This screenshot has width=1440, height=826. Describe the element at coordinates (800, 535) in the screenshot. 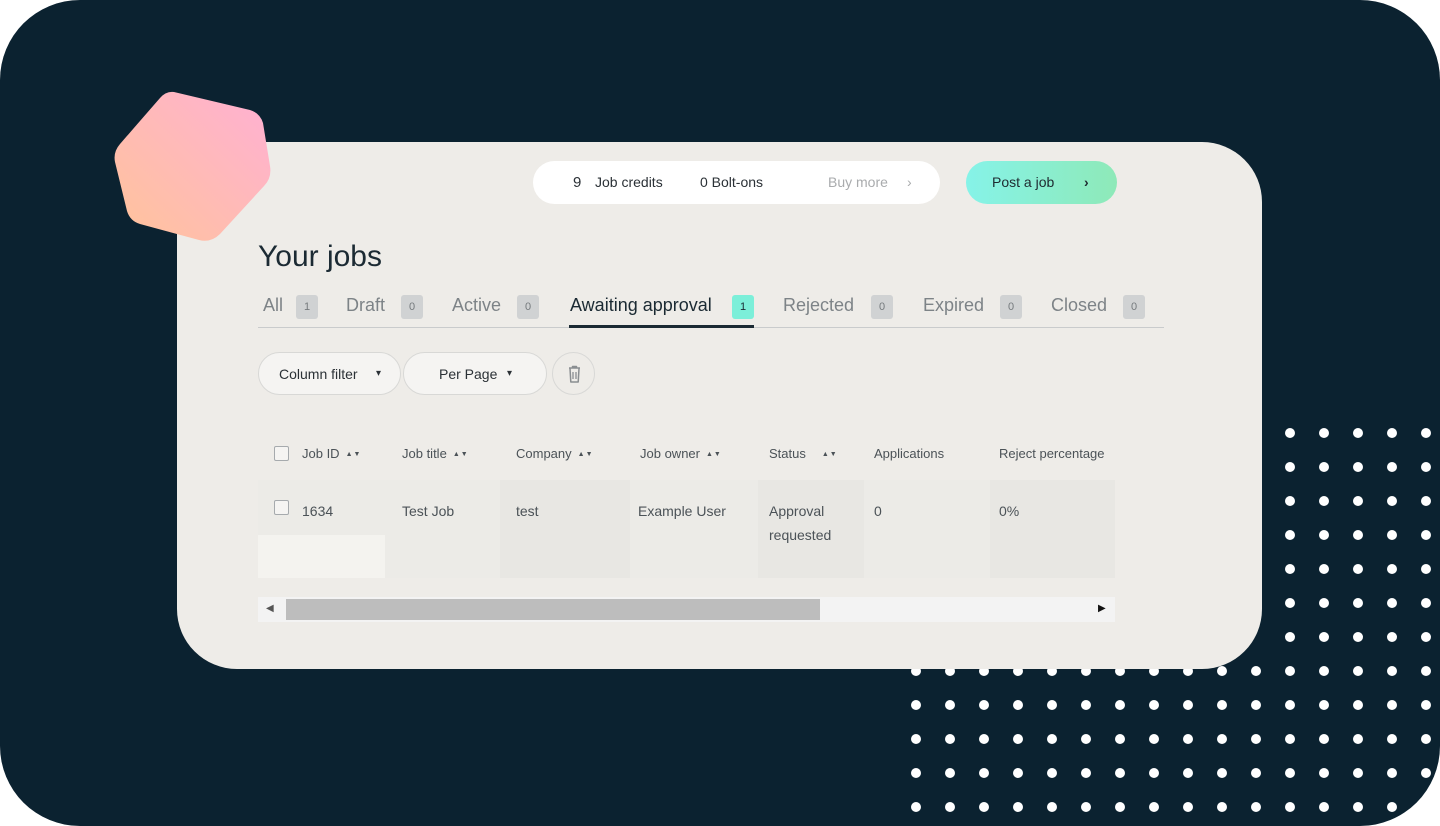

I see `status-line: requested` at that location.